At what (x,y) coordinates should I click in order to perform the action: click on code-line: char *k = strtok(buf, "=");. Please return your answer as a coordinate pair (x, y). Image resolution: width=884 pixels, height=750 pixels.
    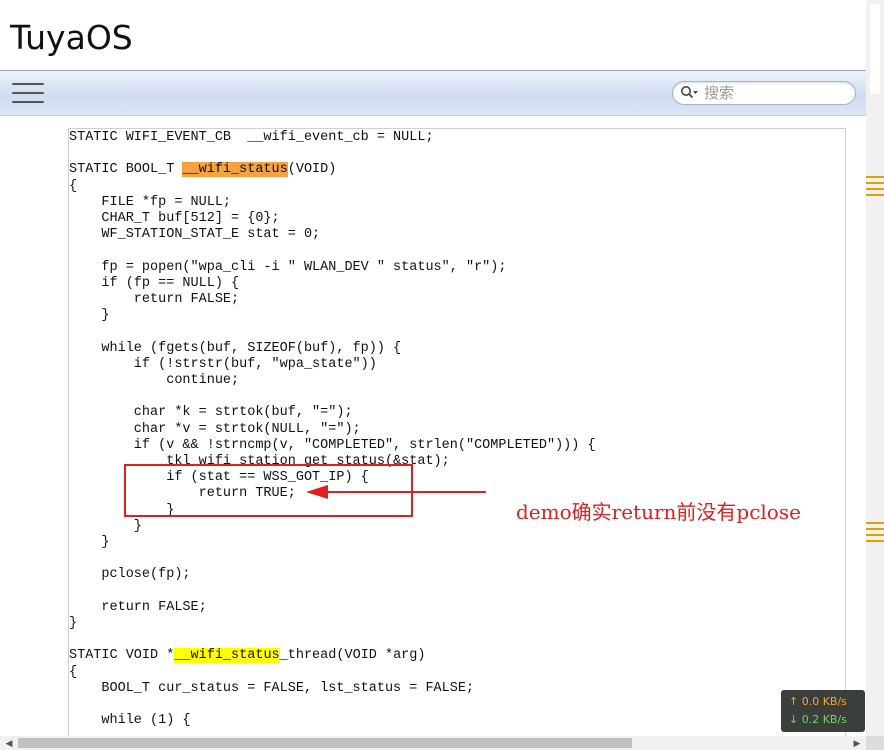
    Looking at the image, I should click on (211, 413).